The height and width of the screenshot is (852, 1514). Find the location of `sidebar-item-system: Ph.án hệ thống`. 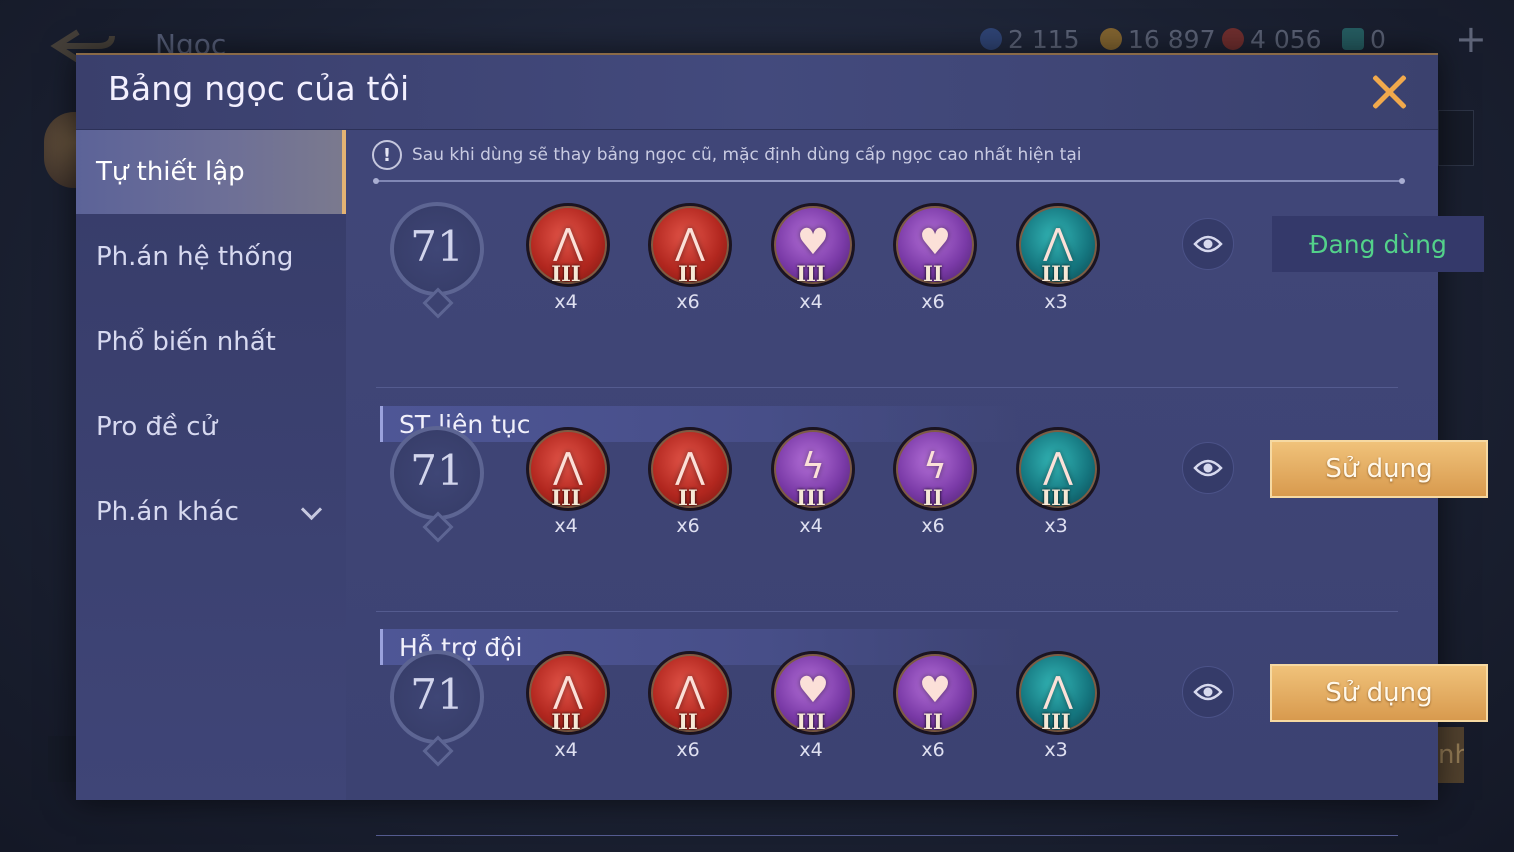

sidebar-item-system: Ph.án hệ thống is located at coordinates (211, 257).